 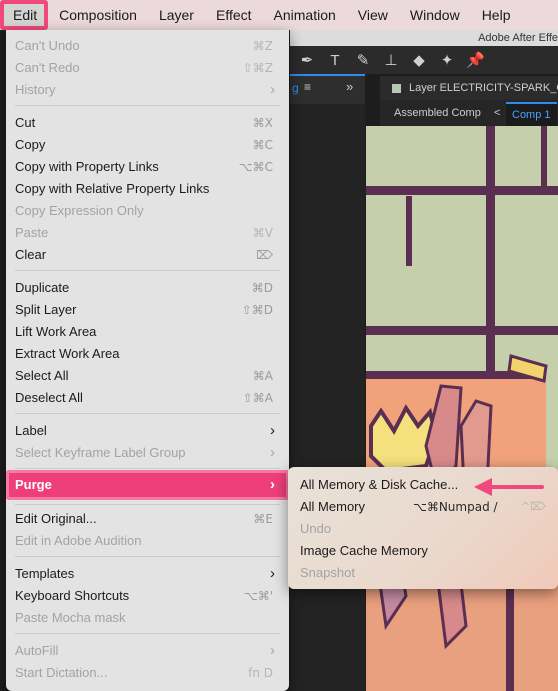 What do you see at coordinates (258, 596) in the screenshot?
I see `shortcut-keyboard-shortcuts: ⌥⌘'` at bounding box center [258, 596].